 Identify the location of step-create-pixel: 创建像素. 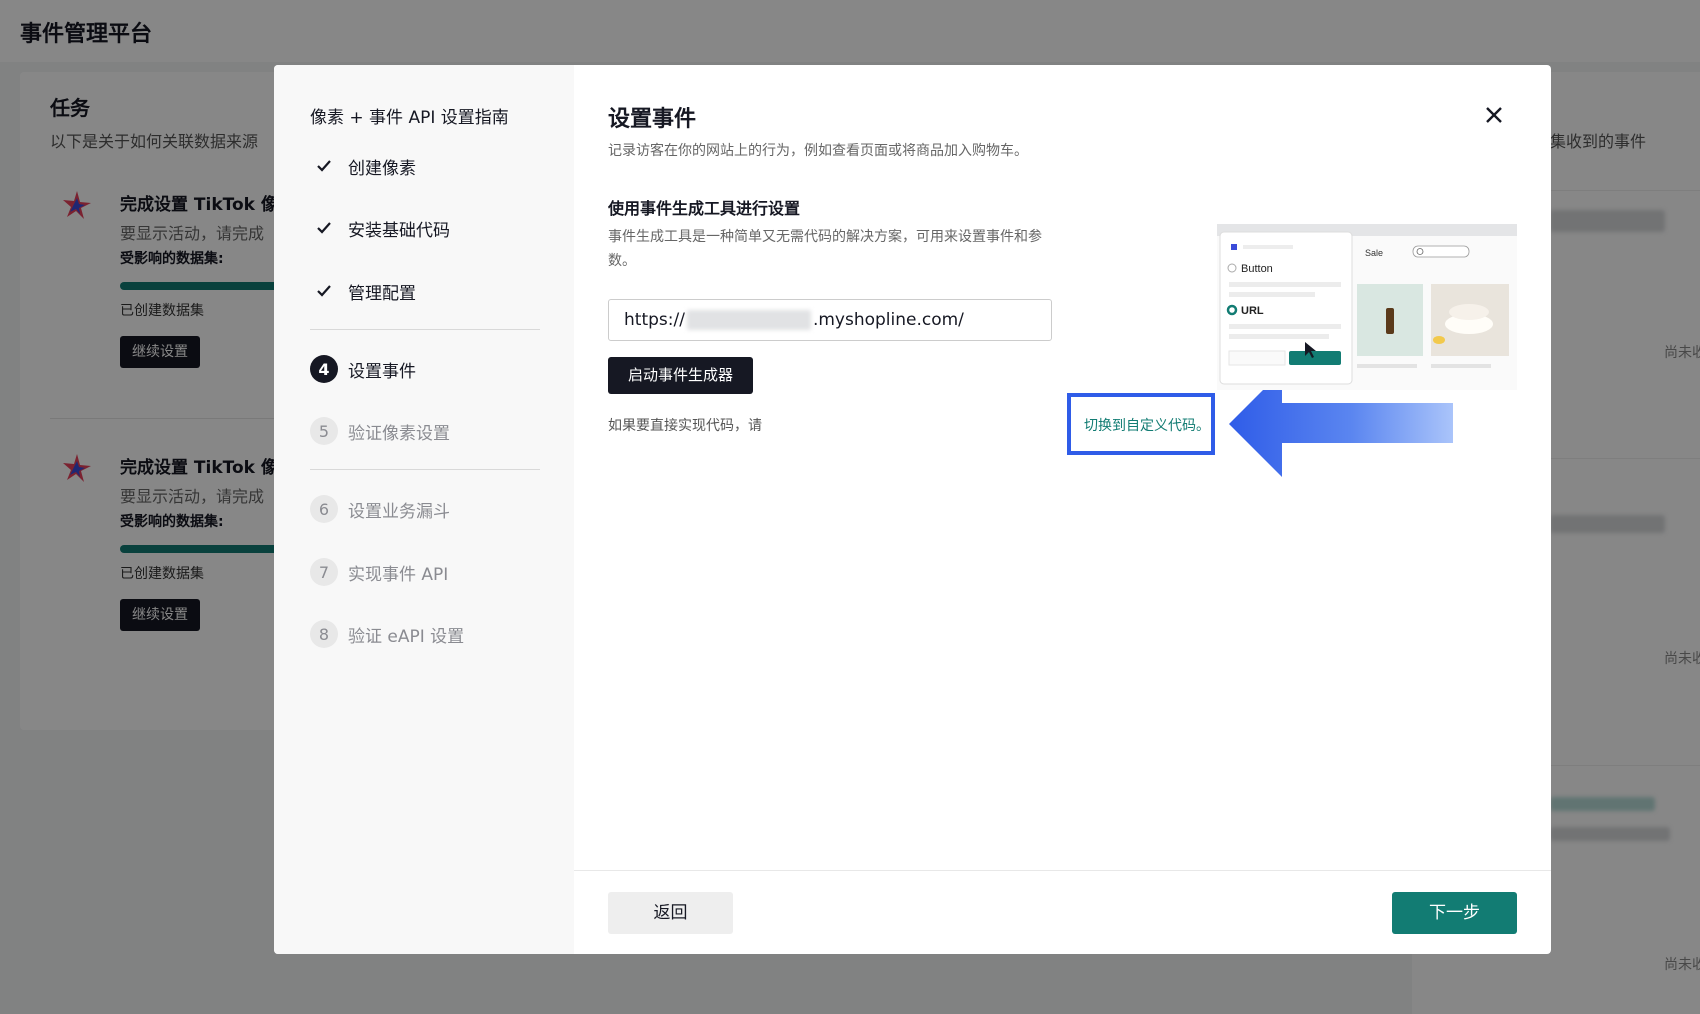
(363, 166).